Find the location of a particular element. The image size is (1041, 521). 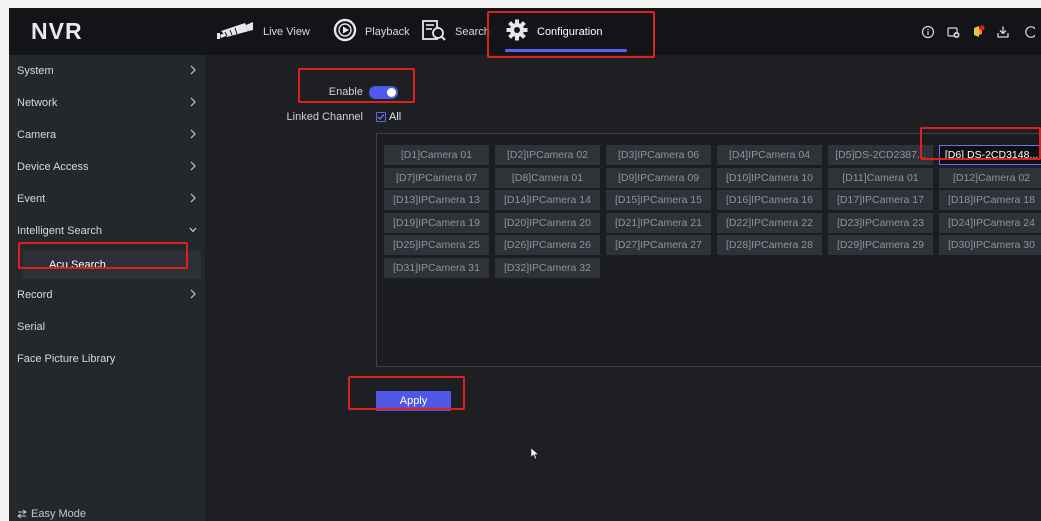

channel-button: [D10]IPCamera 10 is located at coordinates (769, 177).